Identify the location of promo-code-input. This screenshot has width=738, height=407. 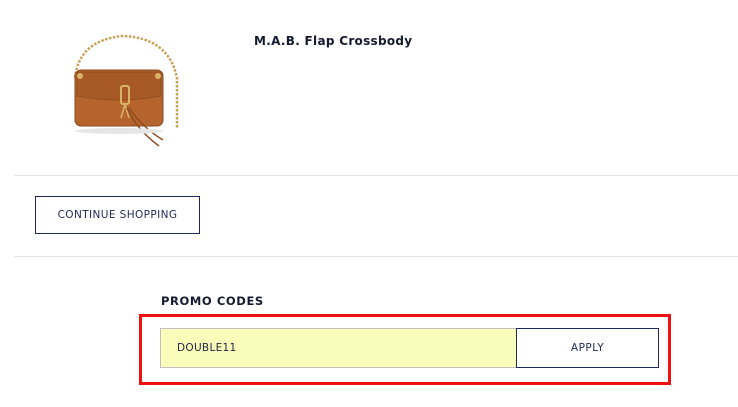
(338, 348).